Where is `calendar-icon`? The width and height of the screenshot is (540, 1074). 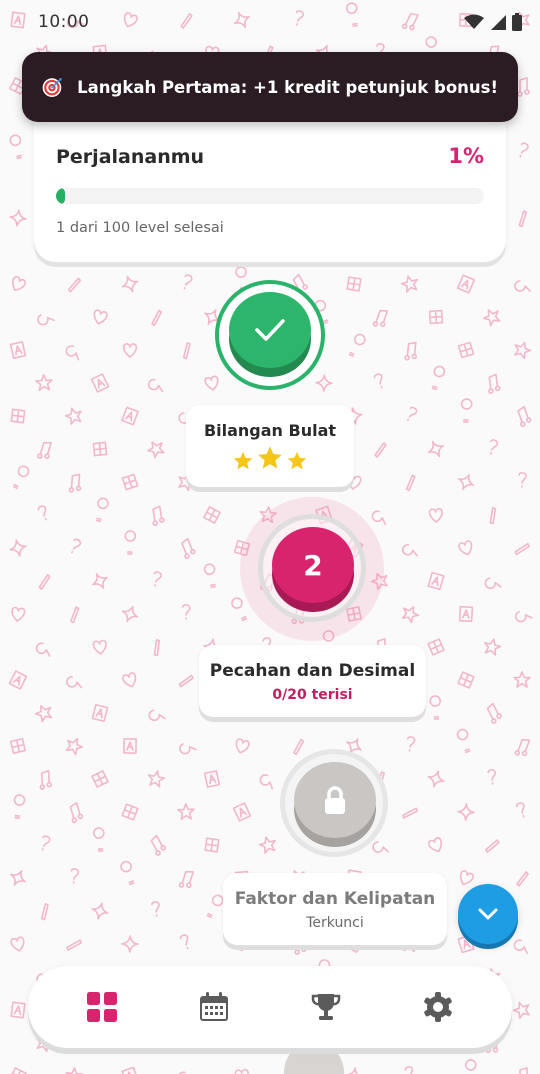
calendar-icon is located at coordinates (214, 1006).